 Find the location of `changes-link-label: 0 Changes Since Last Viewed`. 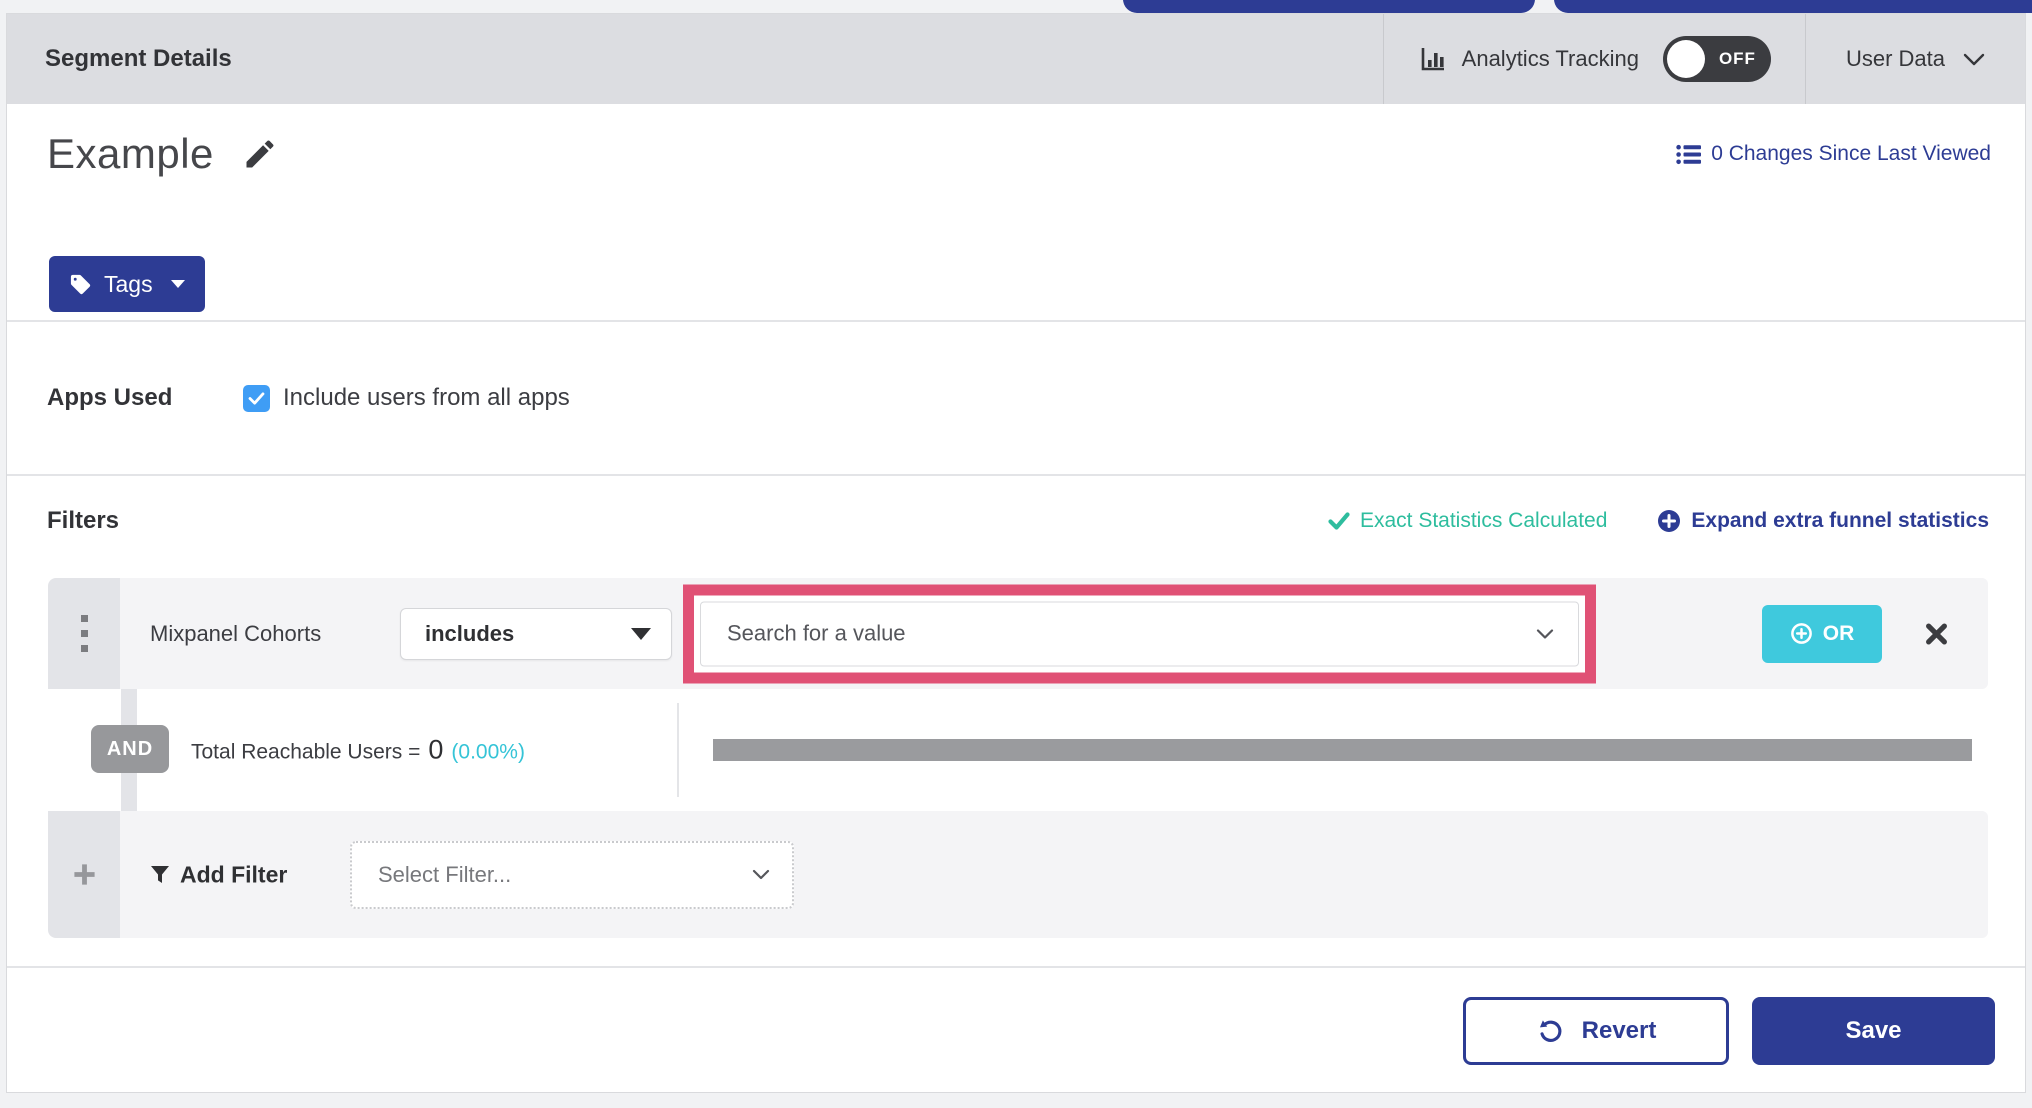

changes-link-label: 0 Changes Since Last Viewed is located at coordinates (1851, 153).